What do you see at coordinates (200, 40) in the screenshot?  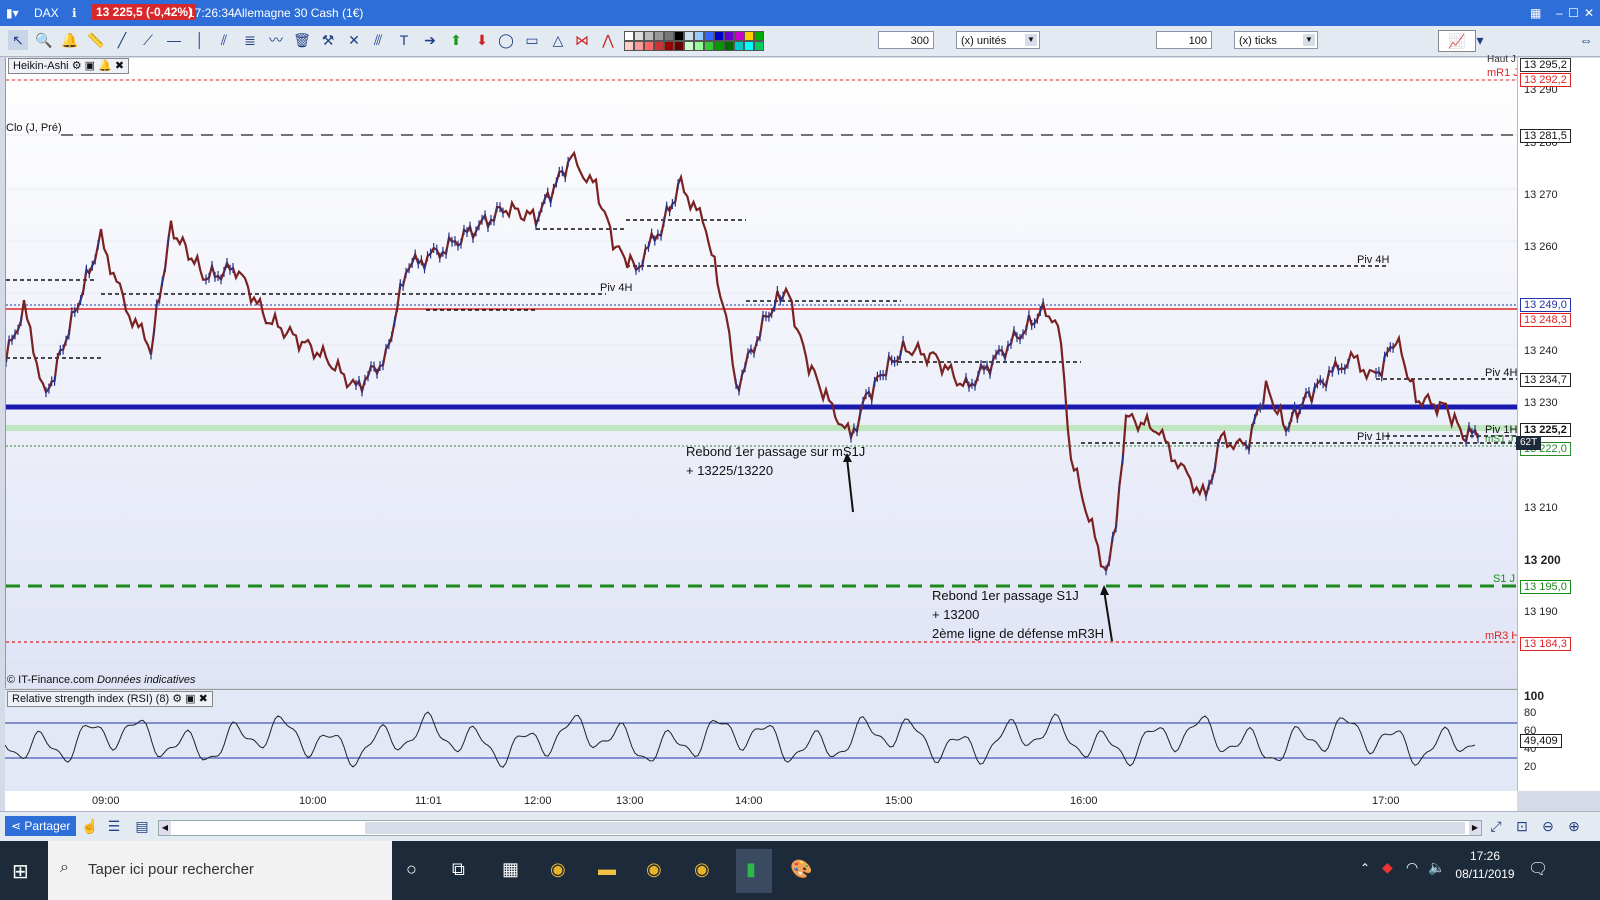 I see `vertical-line-icon: │` at bounding box center [200, 40].